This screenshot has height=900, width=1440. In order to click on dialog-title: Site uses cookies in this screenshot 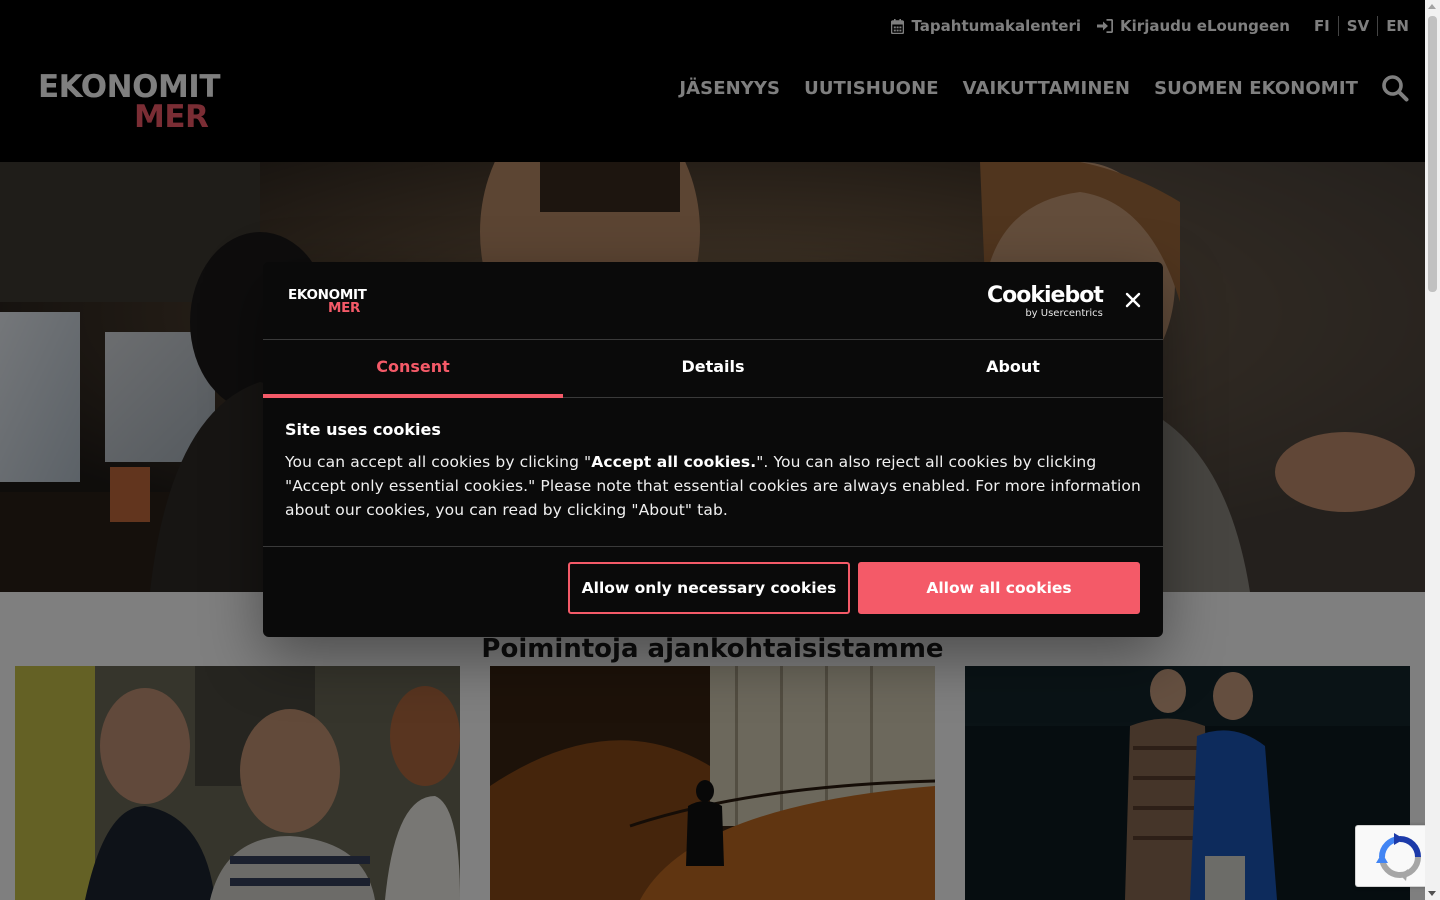, I will do `click(363, 429)`.